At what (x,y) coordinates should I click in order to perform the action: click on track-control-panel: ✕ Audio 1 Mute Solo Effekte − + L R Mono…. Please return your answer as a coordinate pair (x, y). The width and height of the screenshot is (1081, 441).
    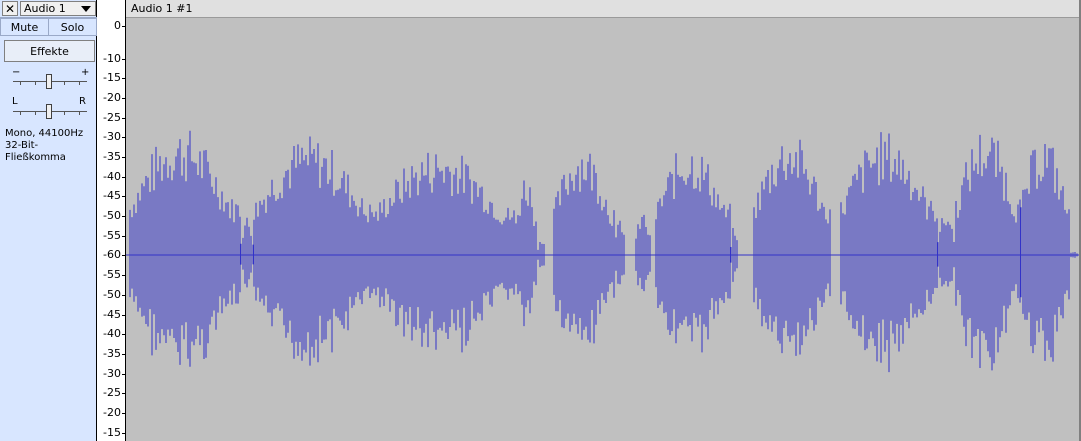
    Looking at the image, I should click on (48, 220).